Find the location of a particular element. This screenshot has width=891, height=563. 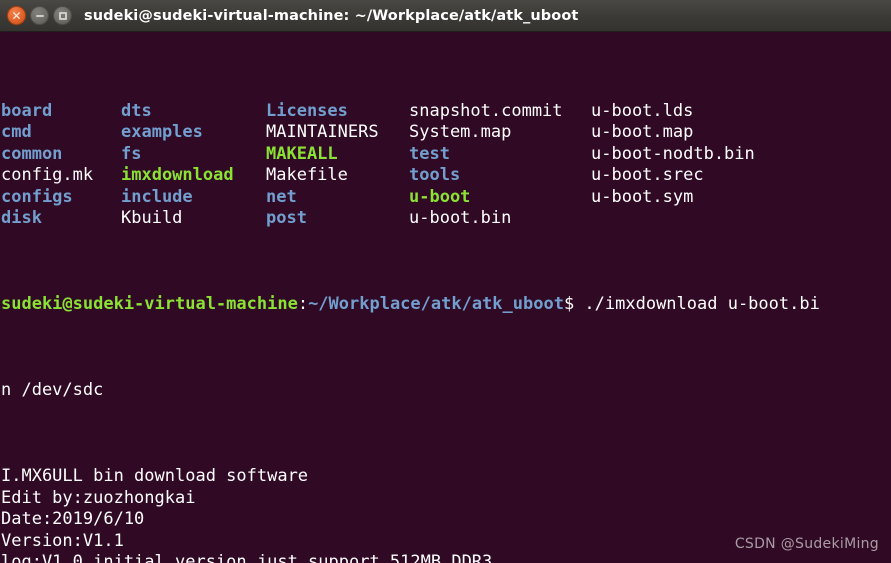

file-listing-row: configs include net u-boot u-boot.sym is located at coordinates (446, 198).